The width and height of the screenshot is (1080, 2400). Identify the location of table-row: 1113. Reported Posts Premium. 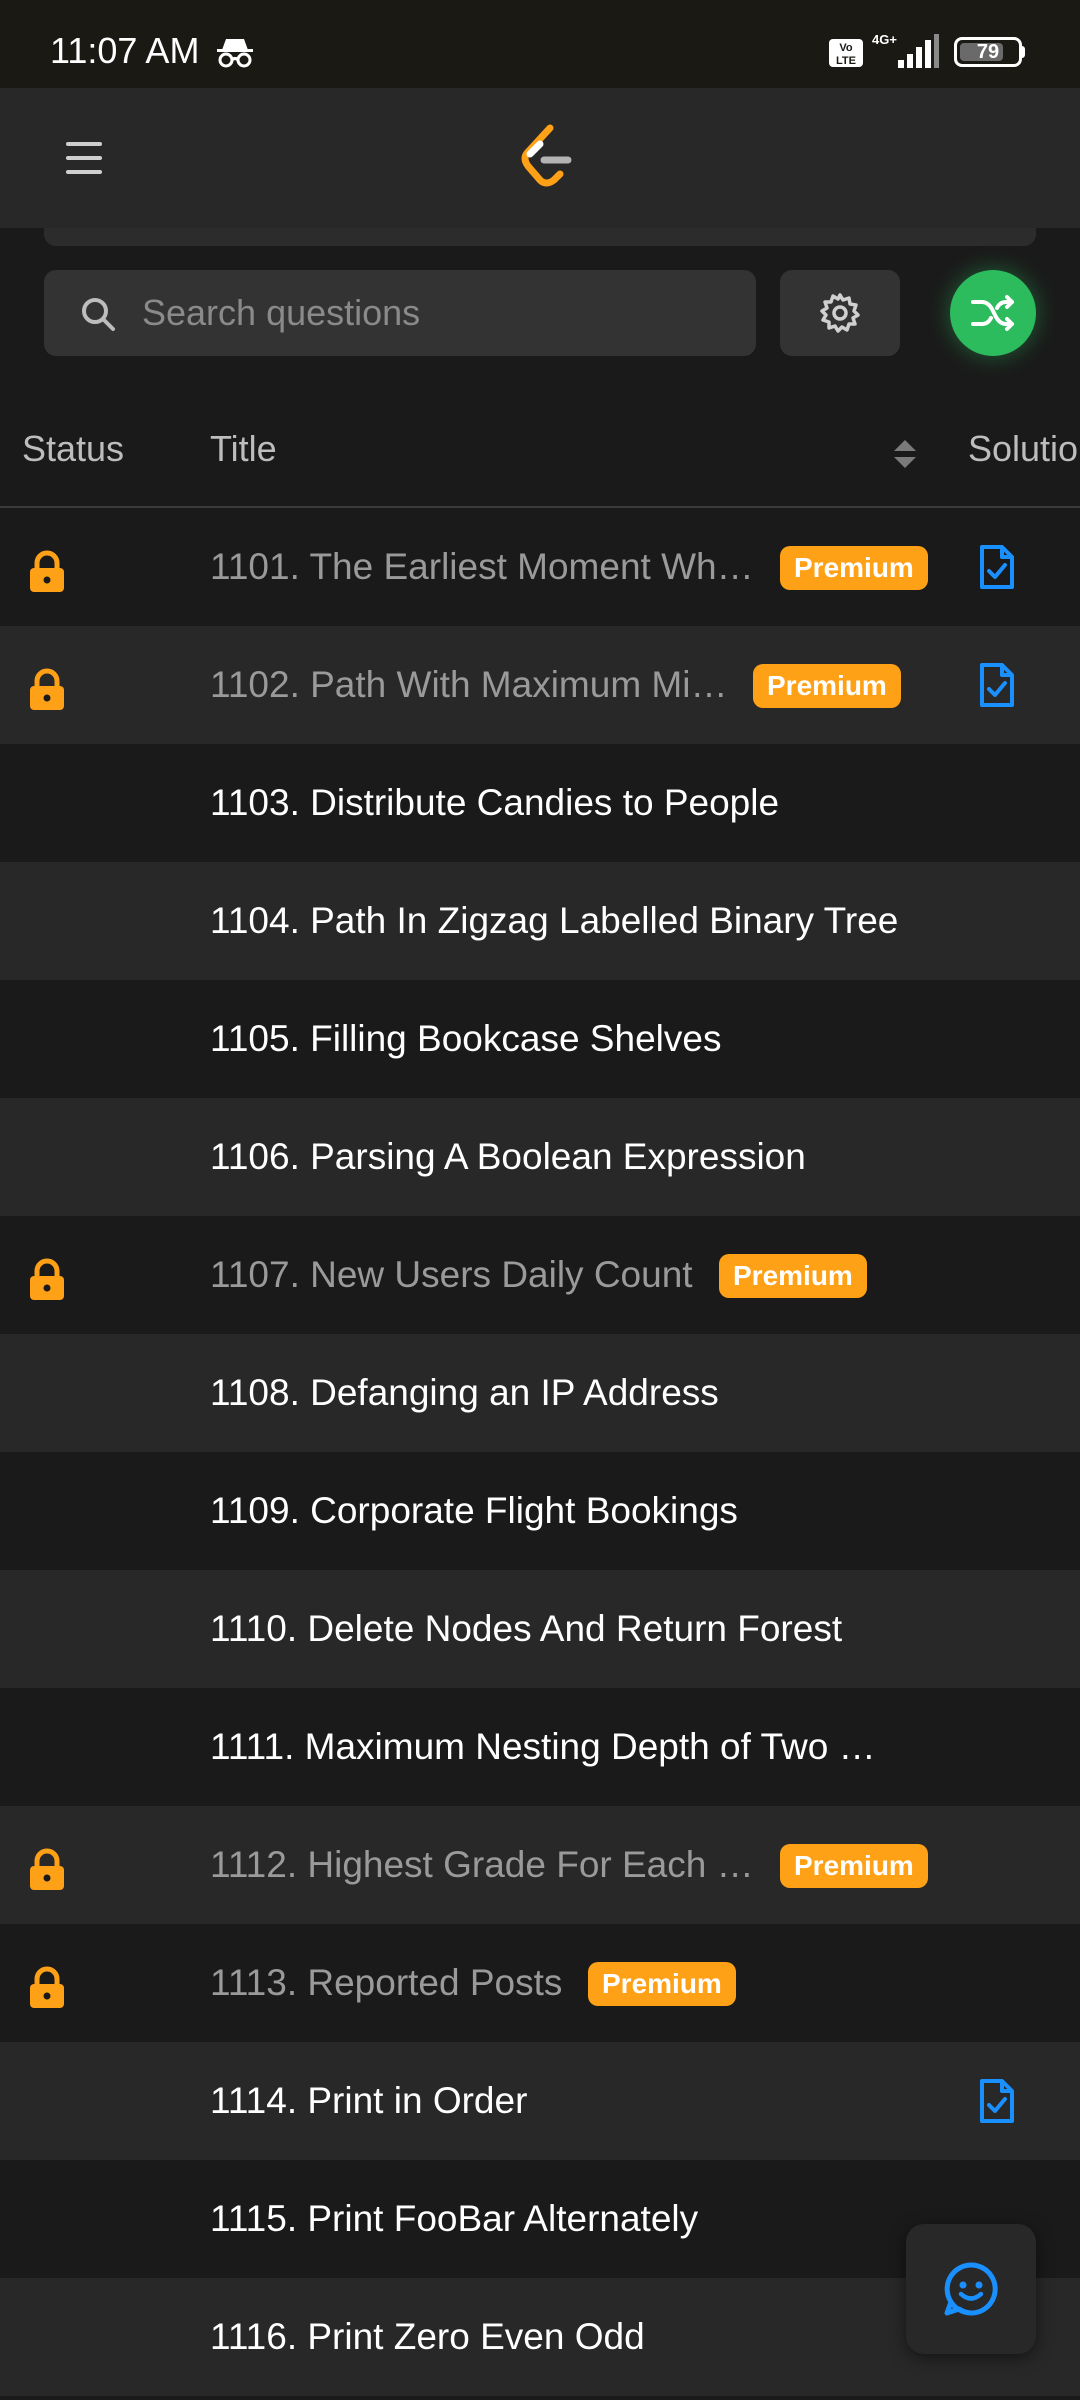
(540, 1983).